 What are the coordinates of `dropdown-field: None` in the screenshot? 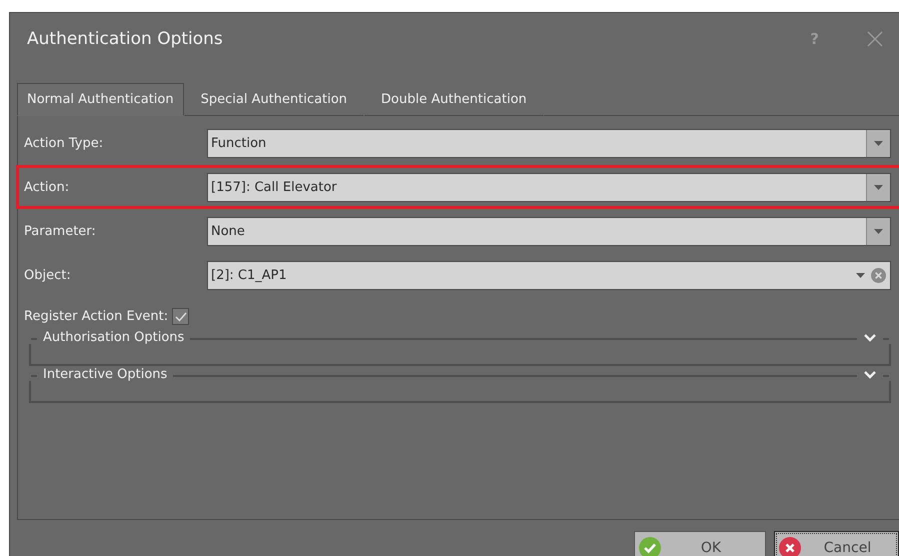 It's located at (549, 231).